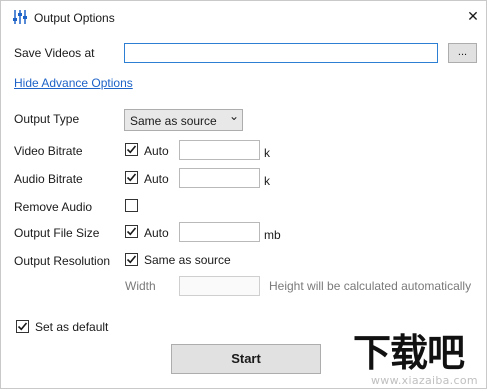  I want to click on remove-audio-checkbox, so click(131, 205).